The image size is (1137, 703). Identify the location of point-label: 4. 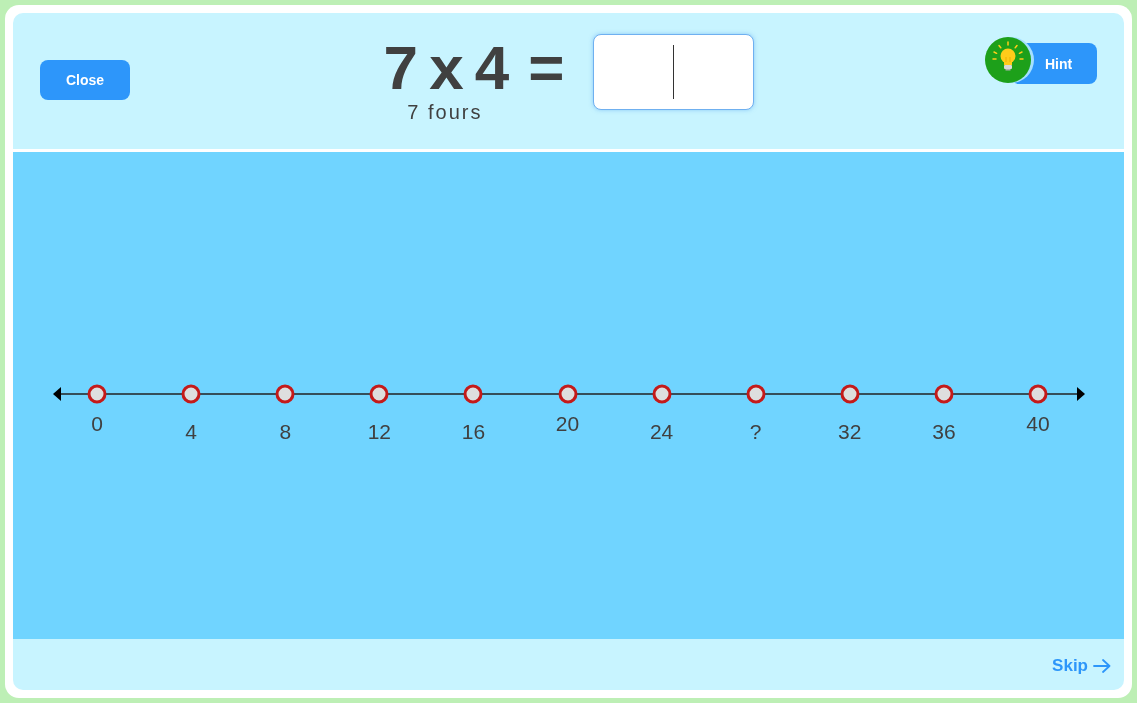
(191, 432).